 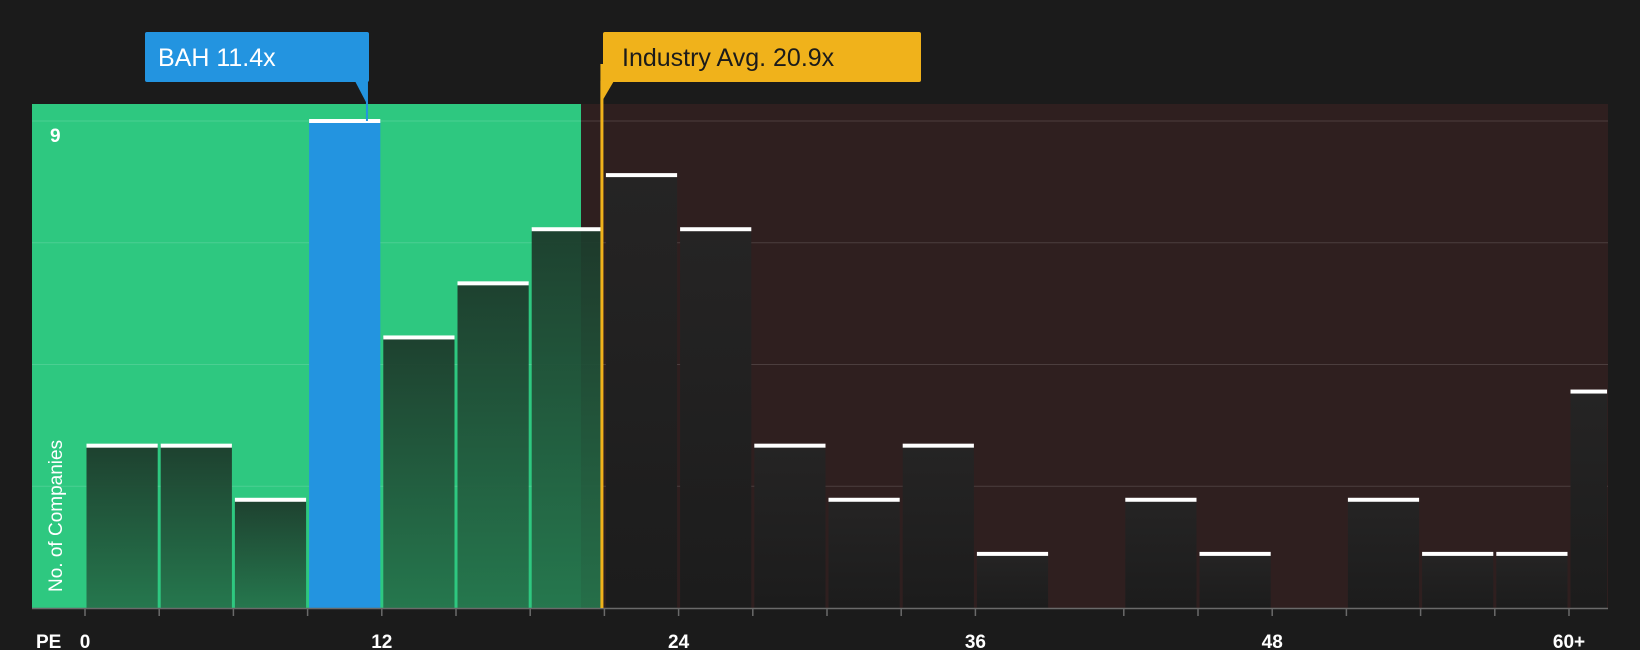 What do you see at coordinates (48, 641) in the screenshot?
I see `x-axis-title: PE` at bounding box center [48, 641].